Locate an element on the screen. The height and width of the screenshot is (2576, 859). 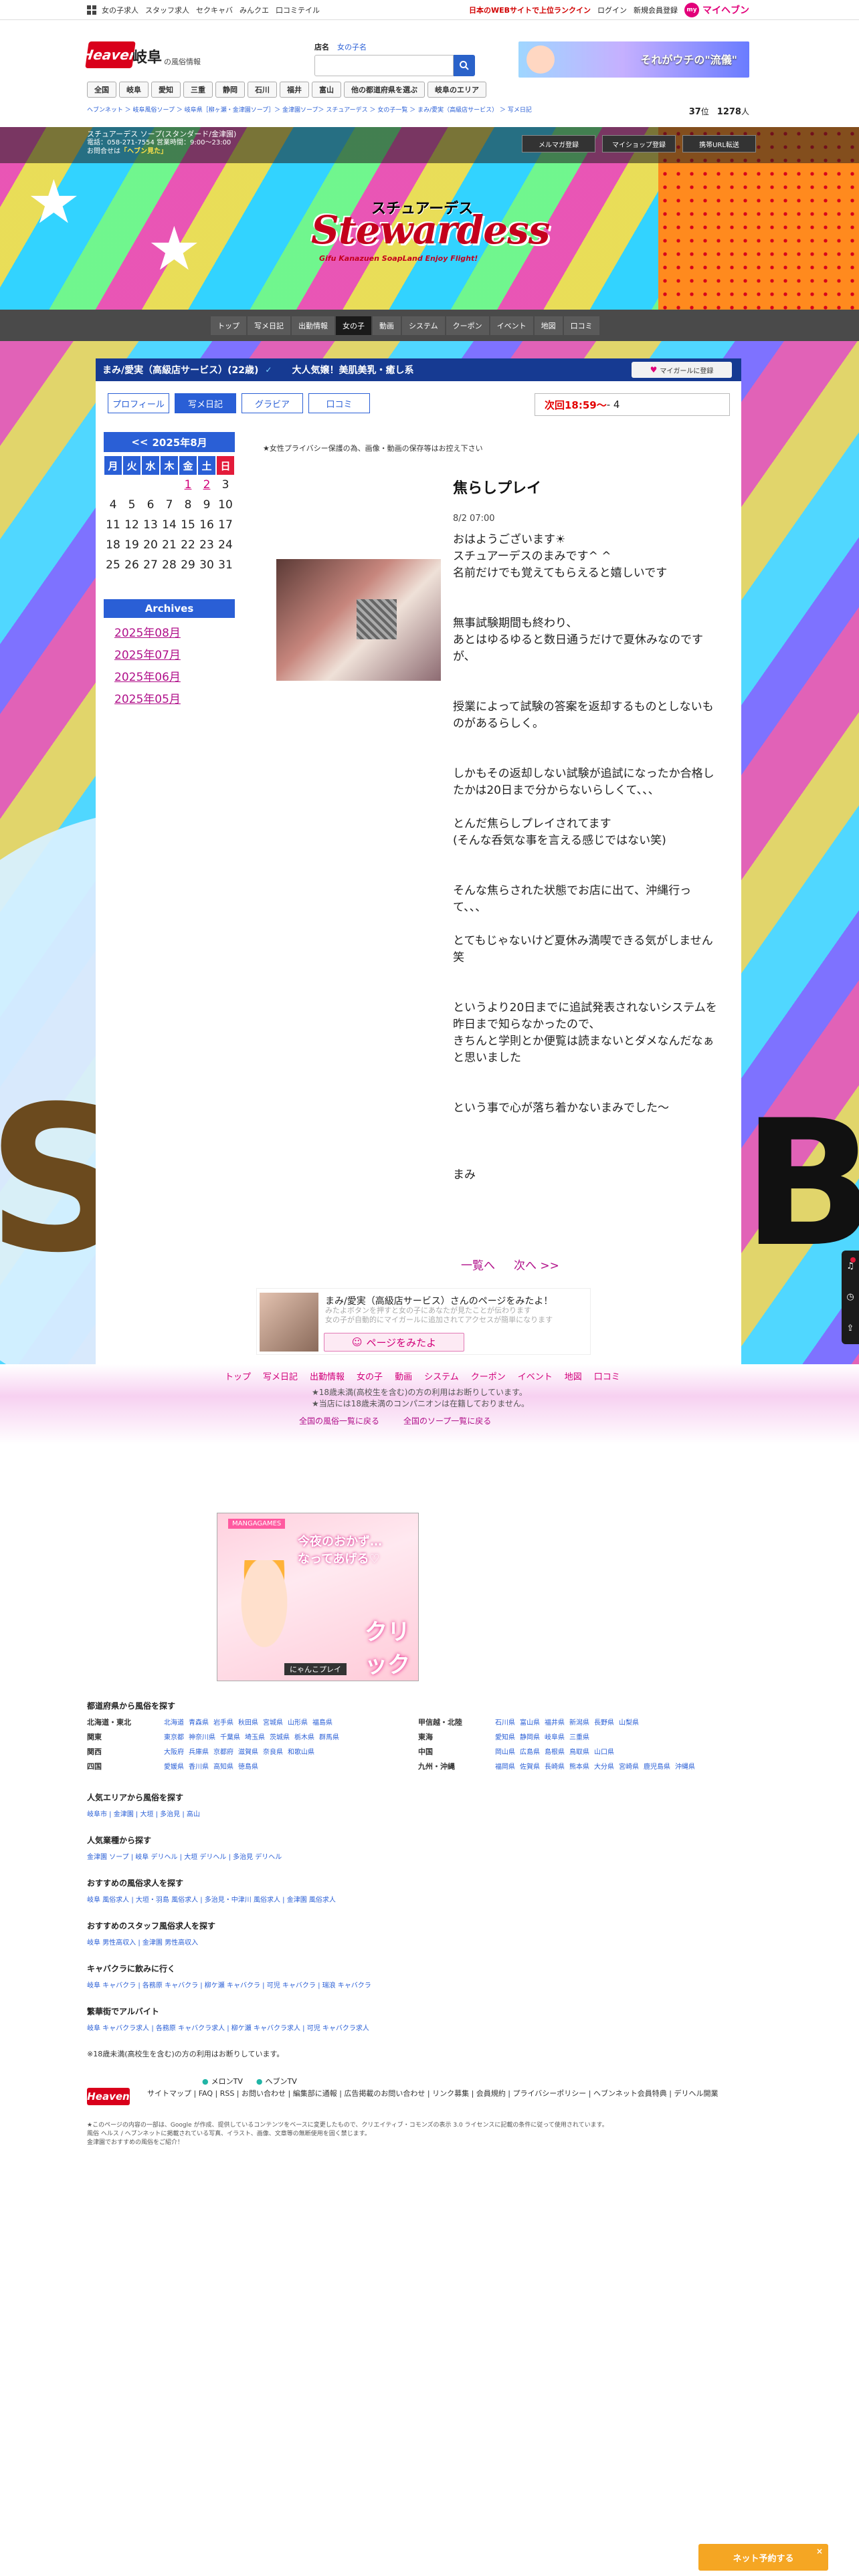
prefecture-link: 徳島県 is located at coordinates (248, 1767).